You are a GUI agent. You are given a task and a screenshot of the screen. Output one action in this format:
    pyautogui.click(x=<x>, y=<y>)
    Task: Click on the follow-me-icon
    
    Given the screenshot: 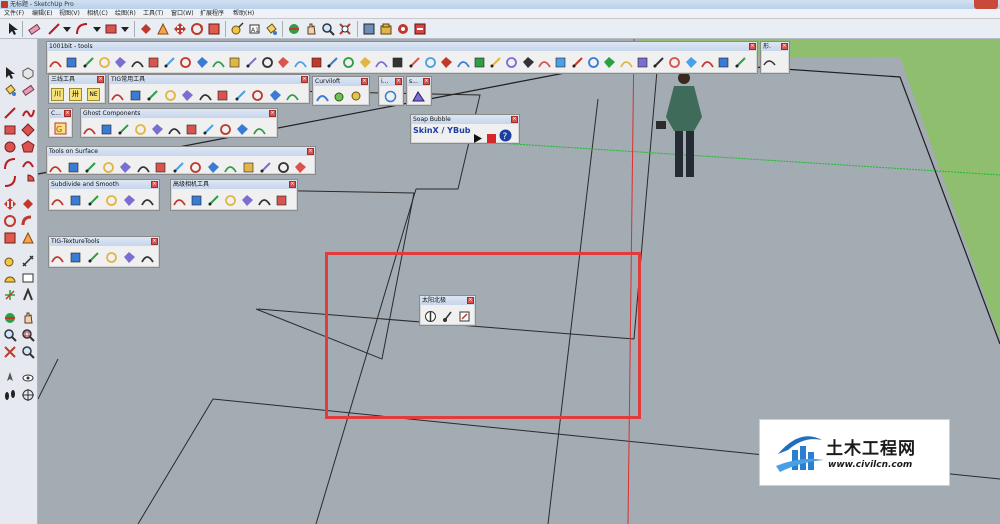 What is the action you would take?
    pyautogui.click(x=28, y=221)
    